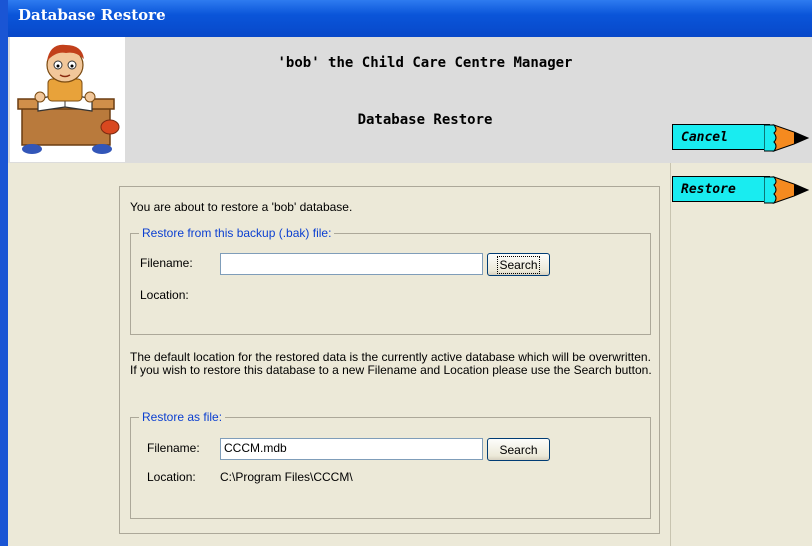 The image size is (812, 546). Describe the element at coordinates (171, 477) in the screenshot. I see `restore-as-location-label: Location:` at that location.